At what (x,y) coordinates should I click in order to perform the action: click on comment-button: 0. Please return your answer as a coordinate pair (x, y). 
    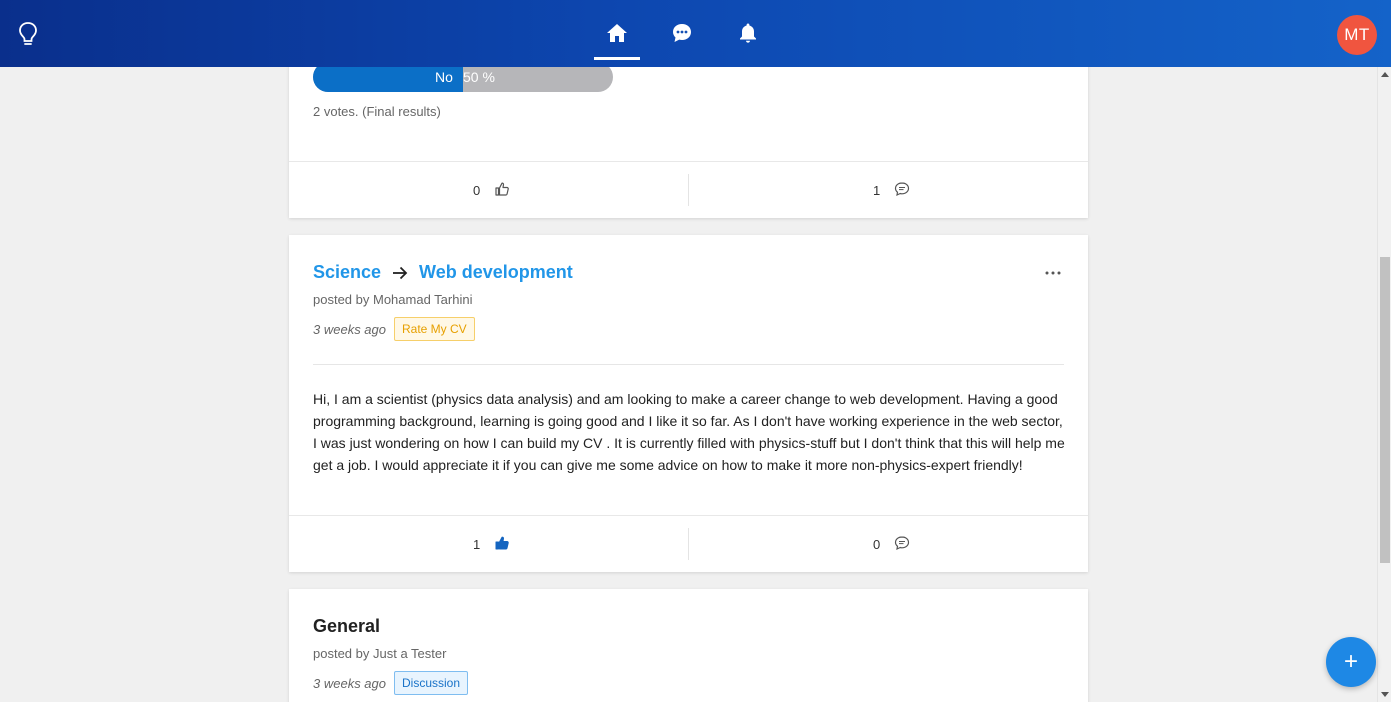
    Looking at the image, I should click on (891, 544).